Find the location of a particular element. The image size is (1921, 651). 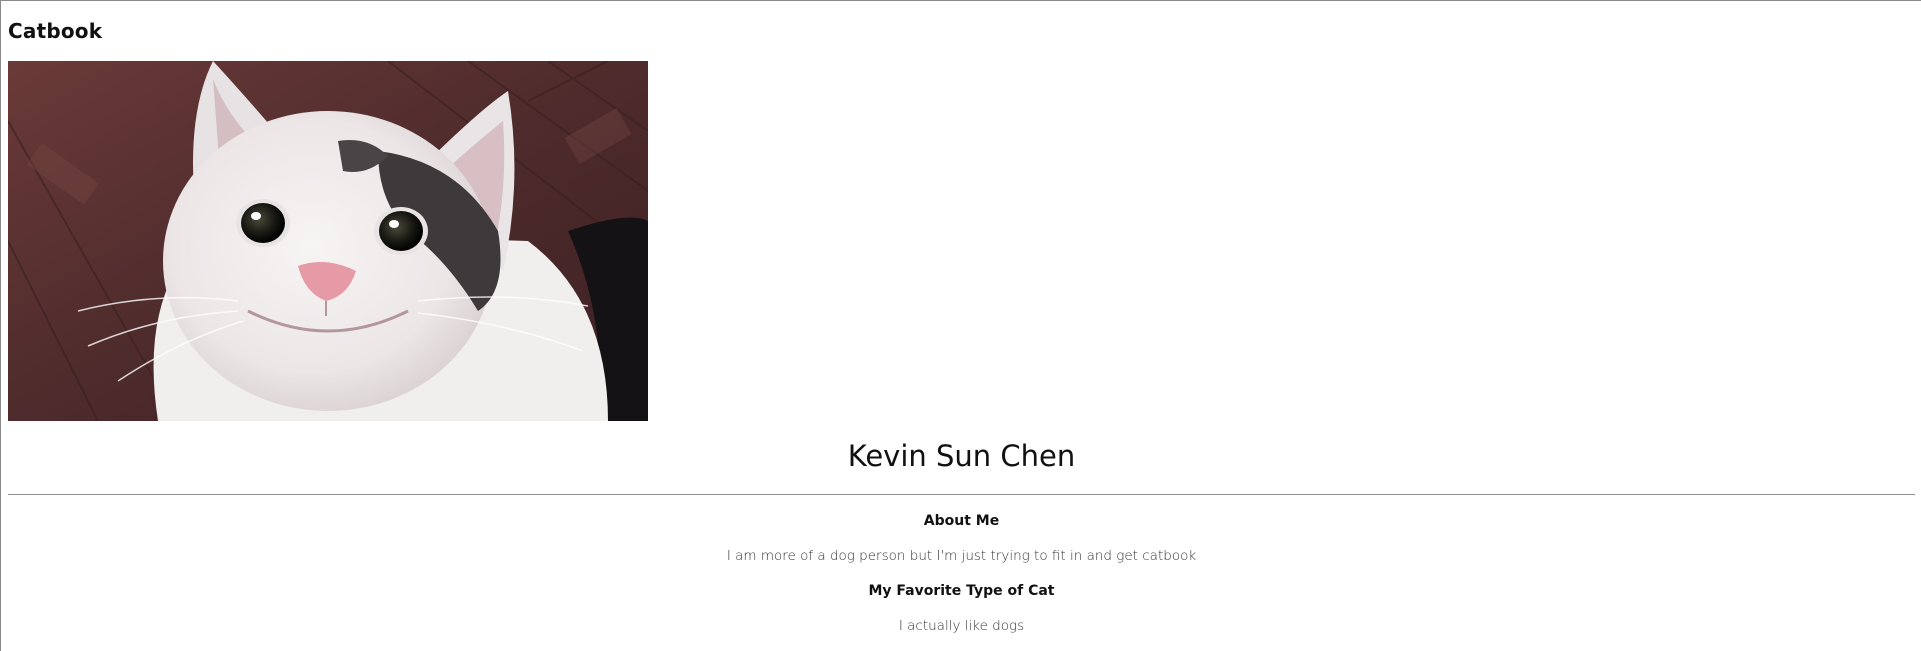

divider is located at coordinates (961, 494).